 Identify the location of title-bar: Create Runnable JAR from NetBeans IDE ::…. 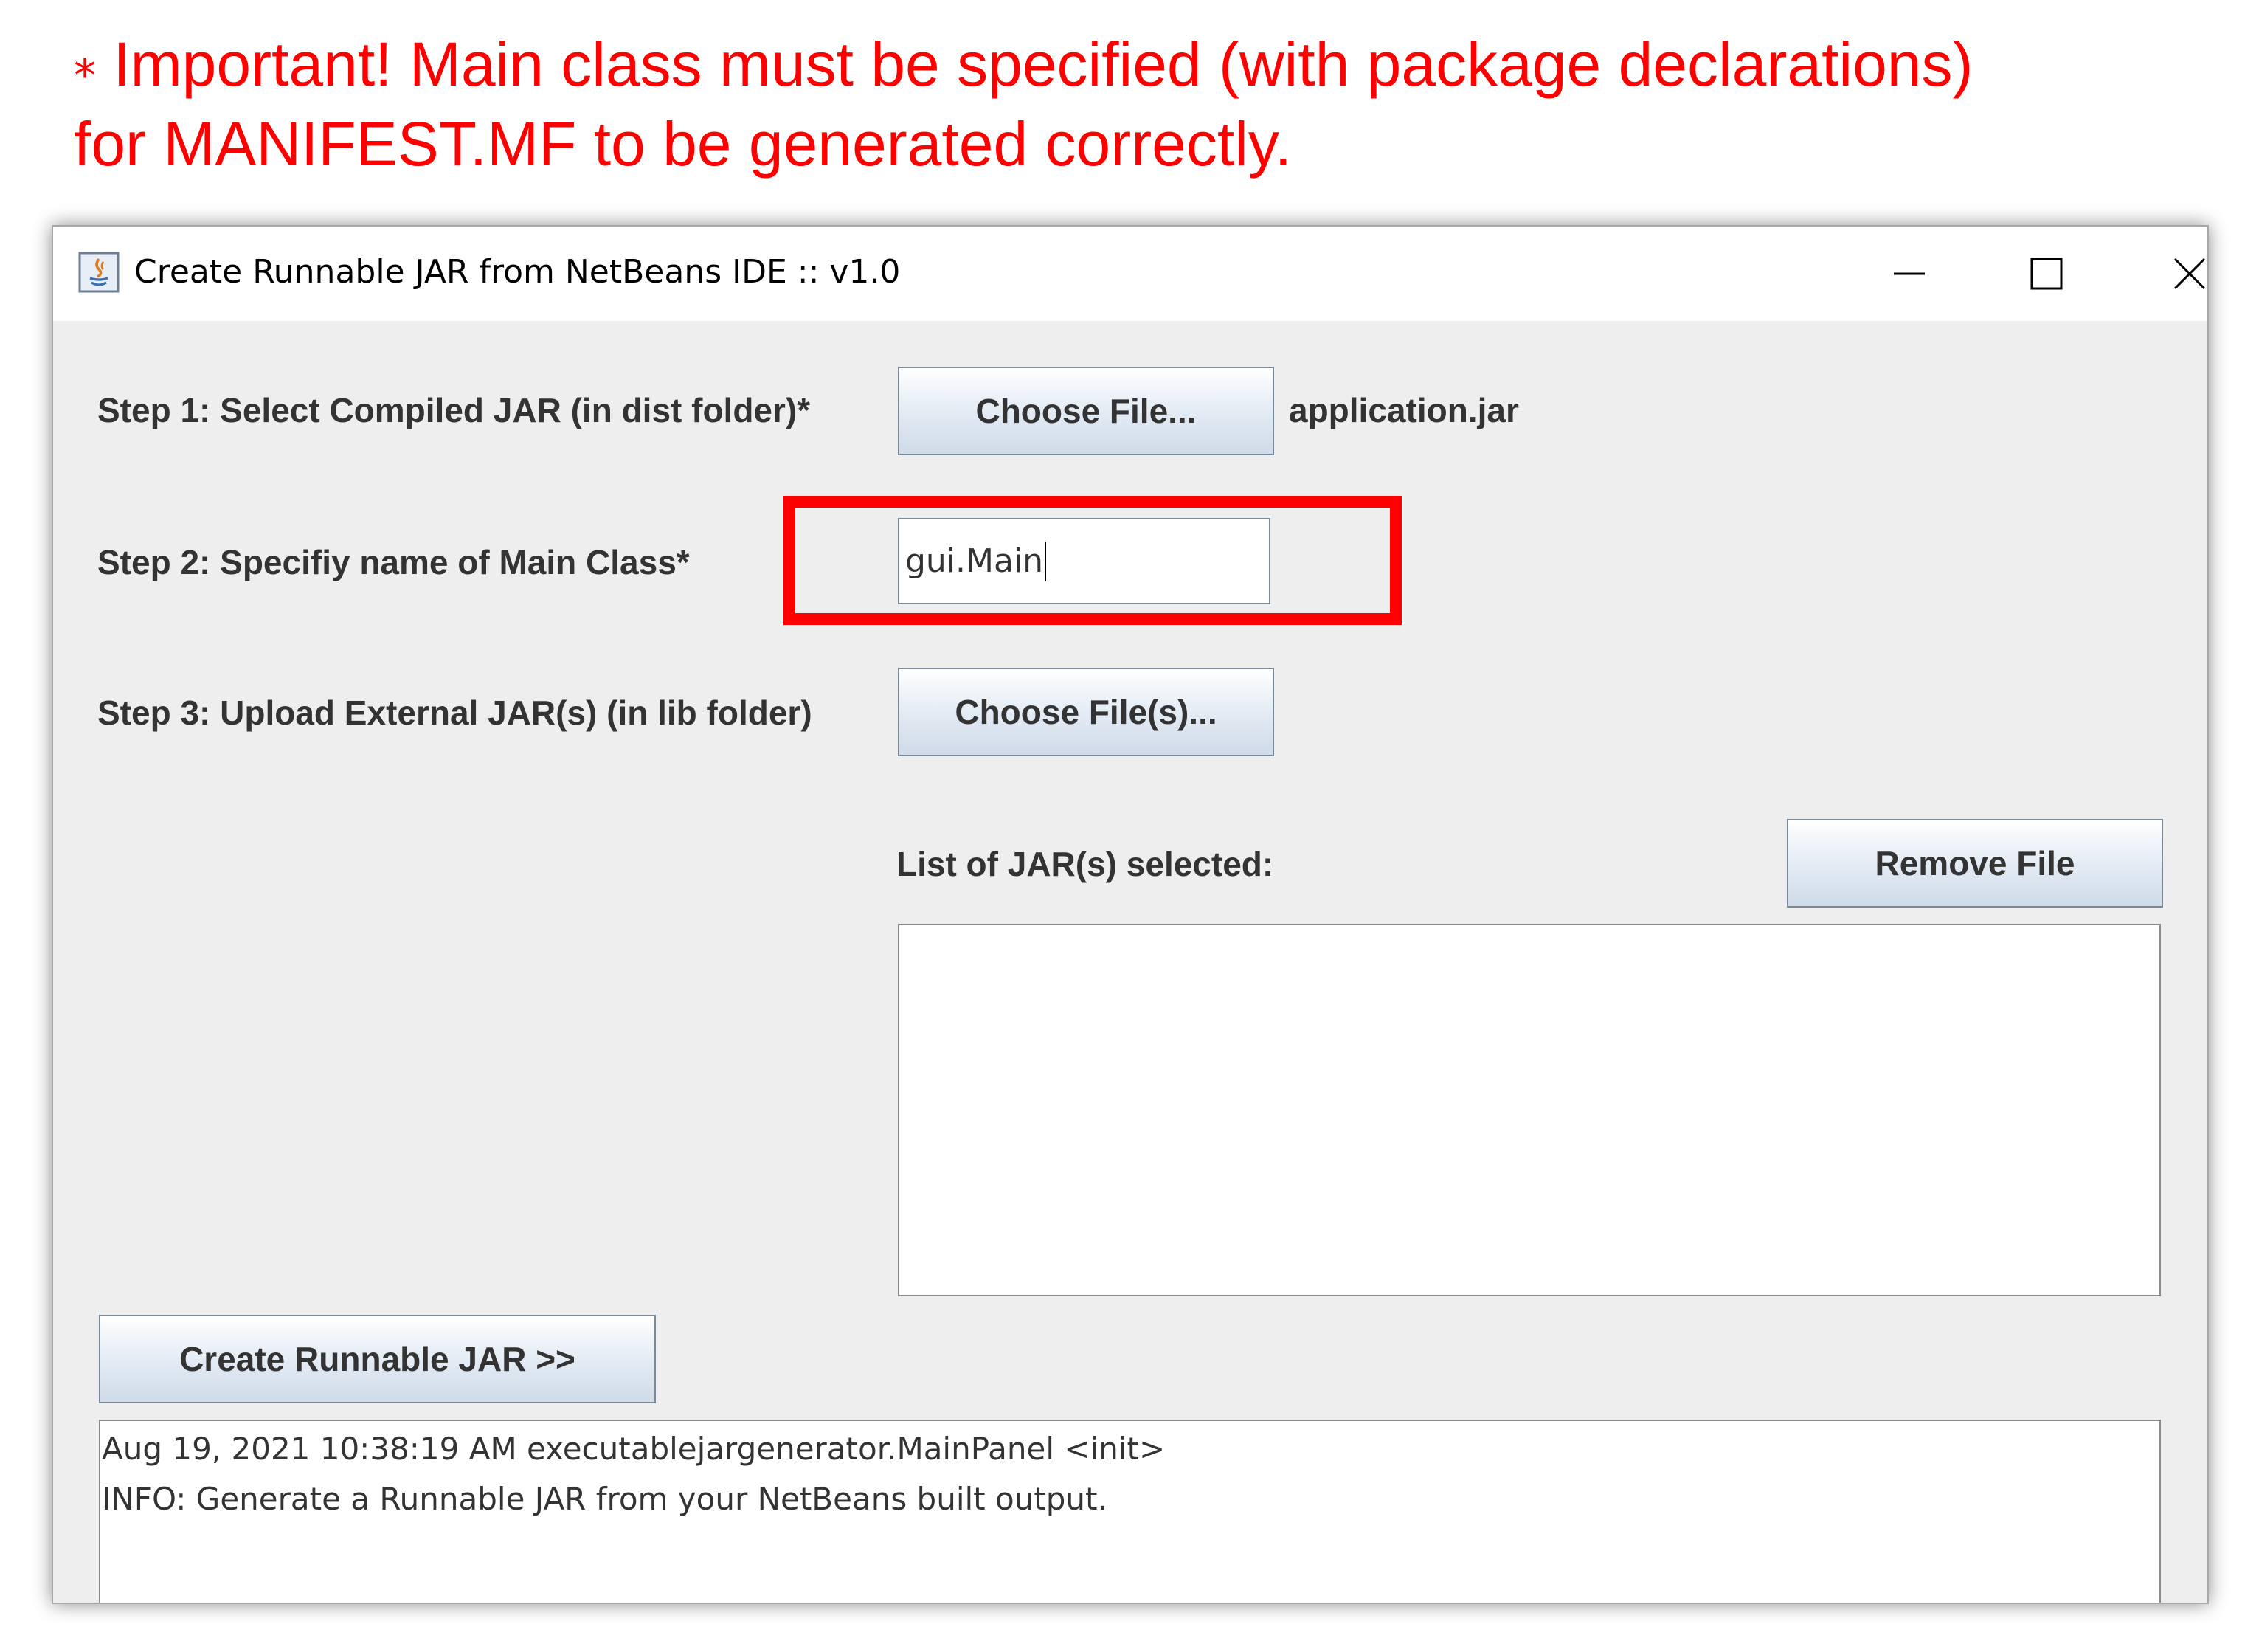
(1130, 274).